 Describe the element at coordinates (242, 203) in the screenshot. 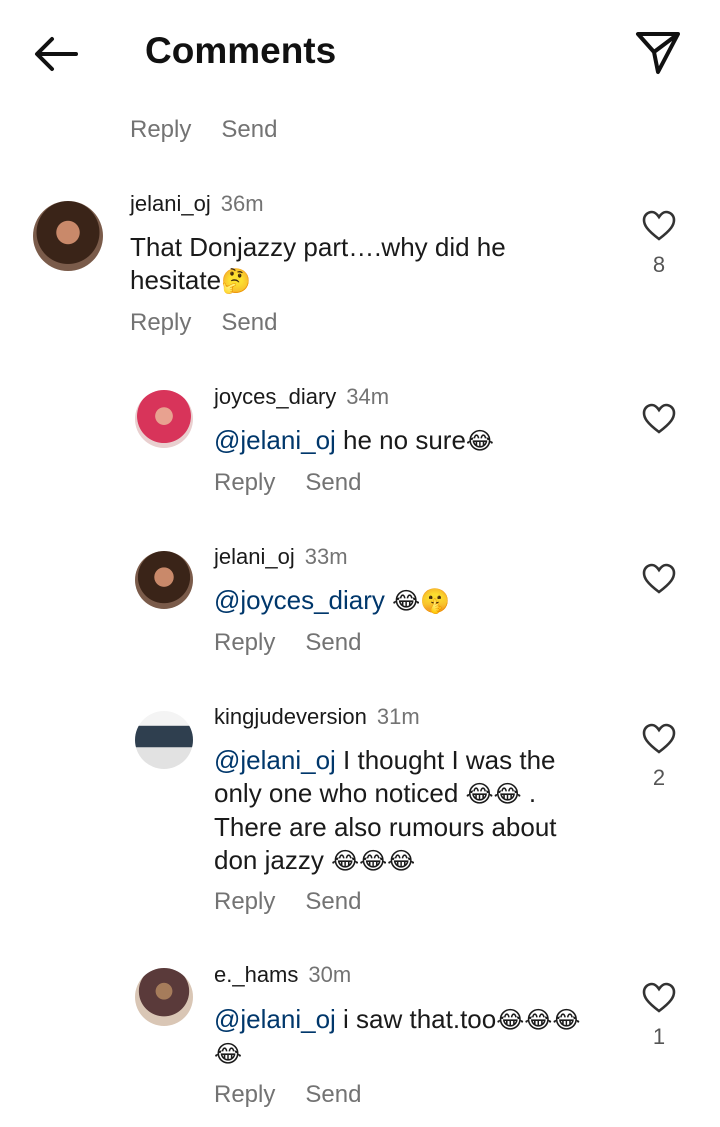

I see `timestamp: 36m` at that location.